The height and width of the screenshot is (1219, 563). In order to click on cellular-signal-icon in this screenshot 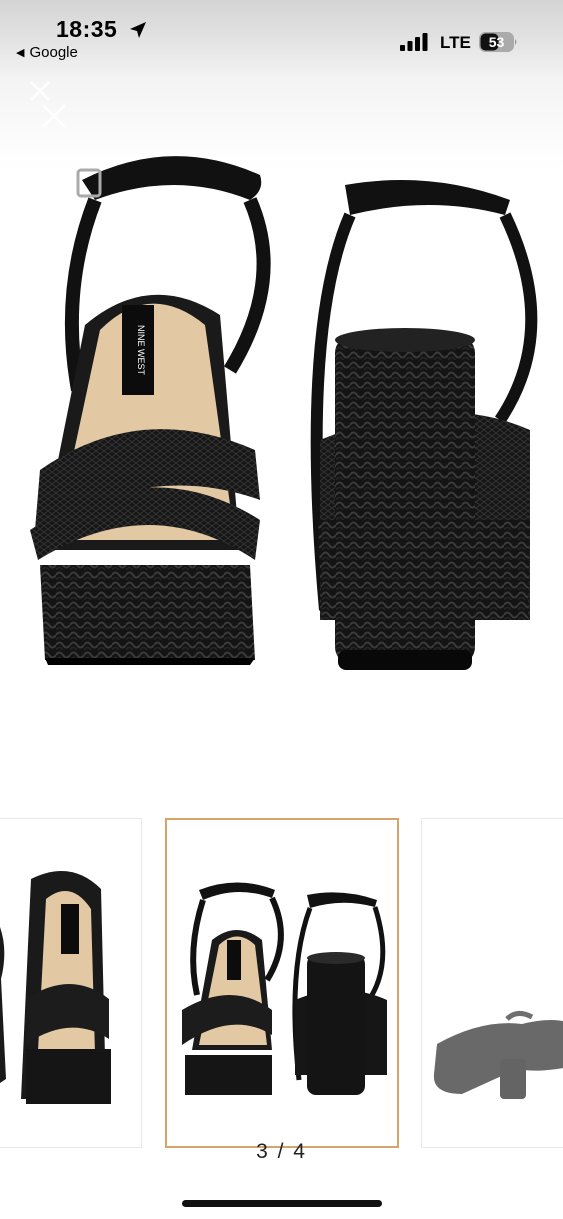, I will do `click(414, 42)`.